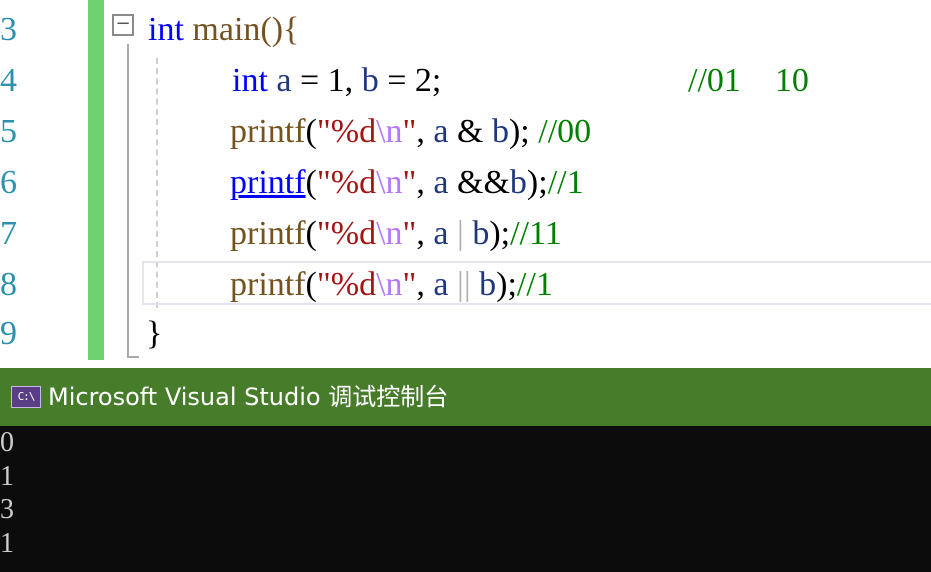 The height and width of the screenshot is (572, 931). Describe the element at coordinates (326, 80) in the screenshot. I see `assign-1: = 1,` at that location.